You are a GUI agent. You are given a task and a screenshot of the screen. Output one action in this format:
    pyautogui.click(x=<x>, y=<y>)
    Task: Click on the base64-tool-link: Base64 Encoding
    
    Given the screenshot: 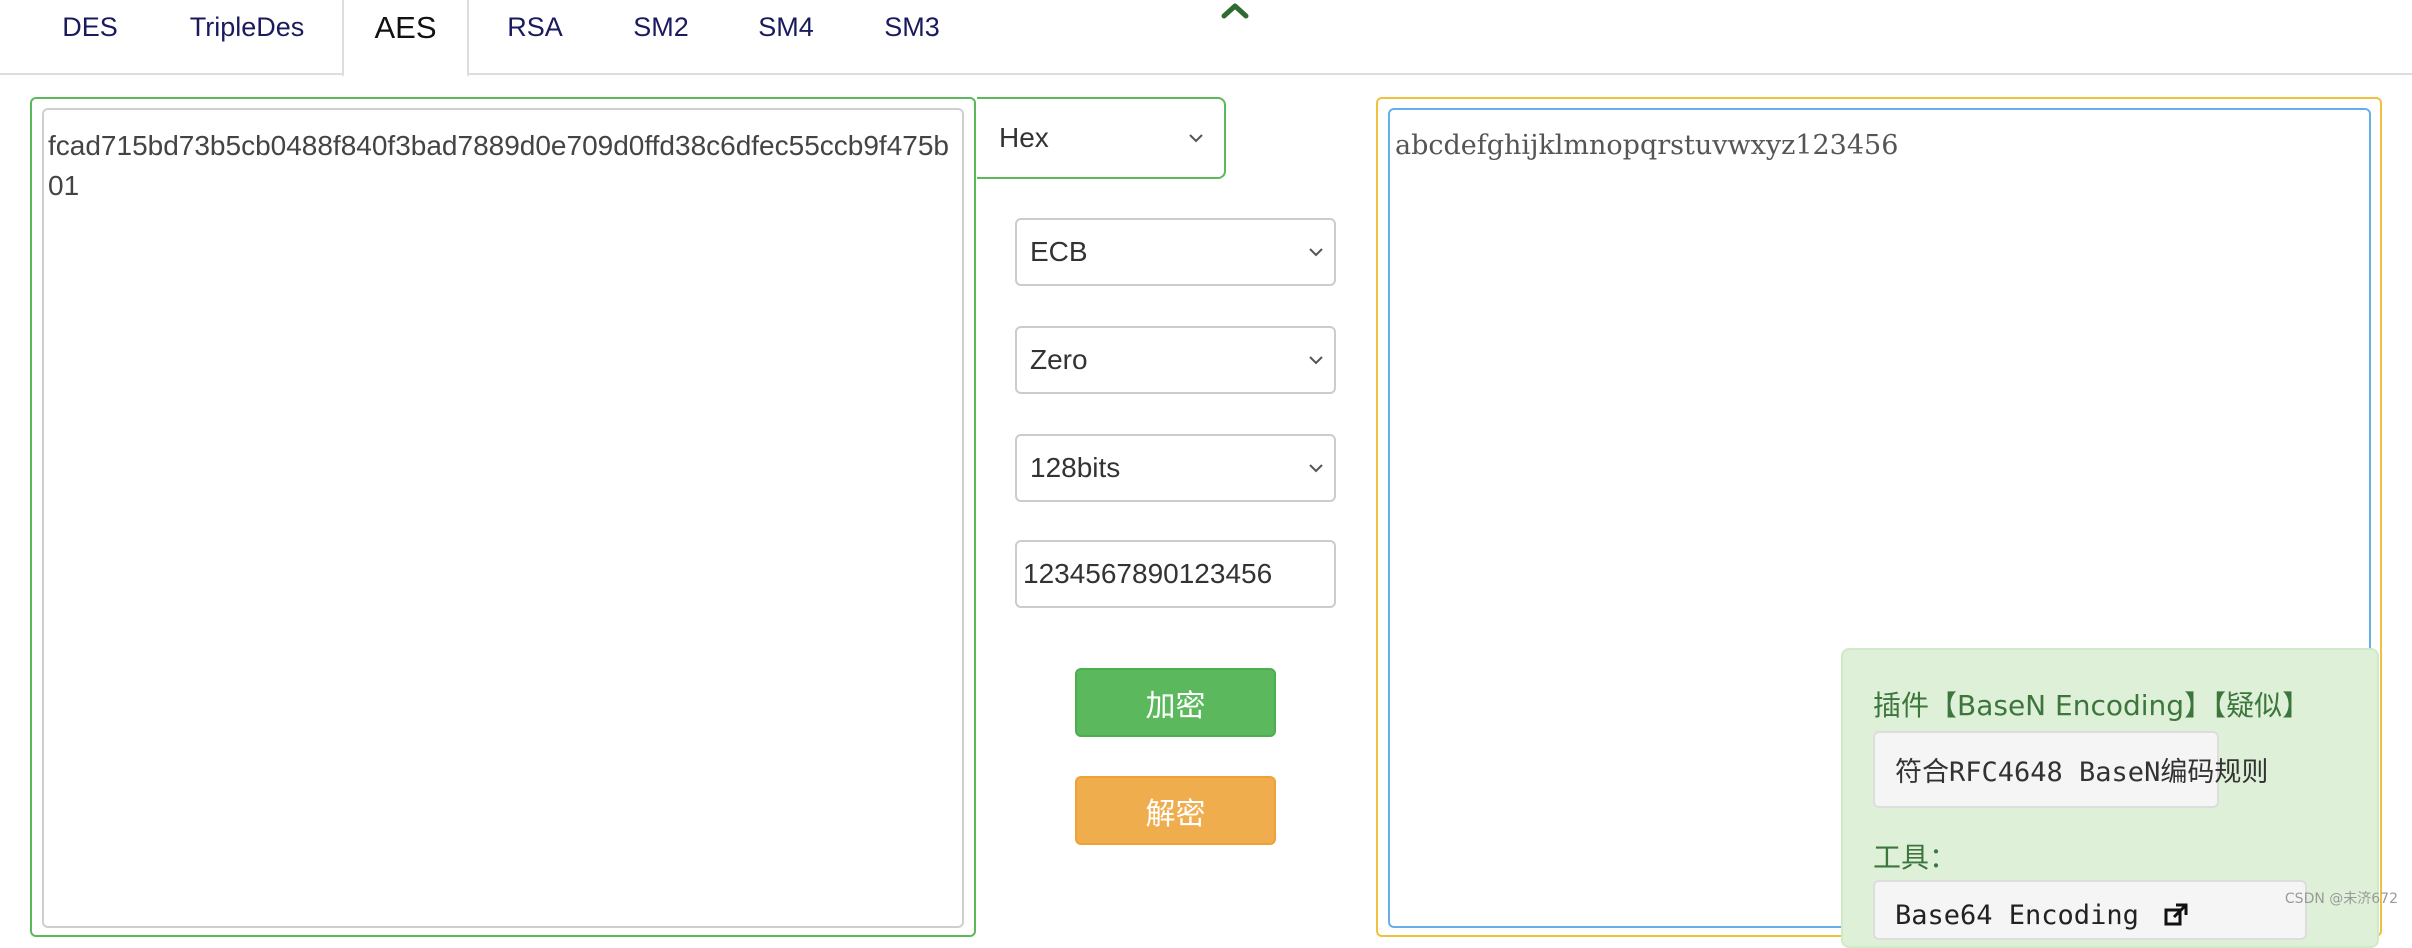 What is the action you would take?
    pyautogui.click(x=2090, y=910)
    